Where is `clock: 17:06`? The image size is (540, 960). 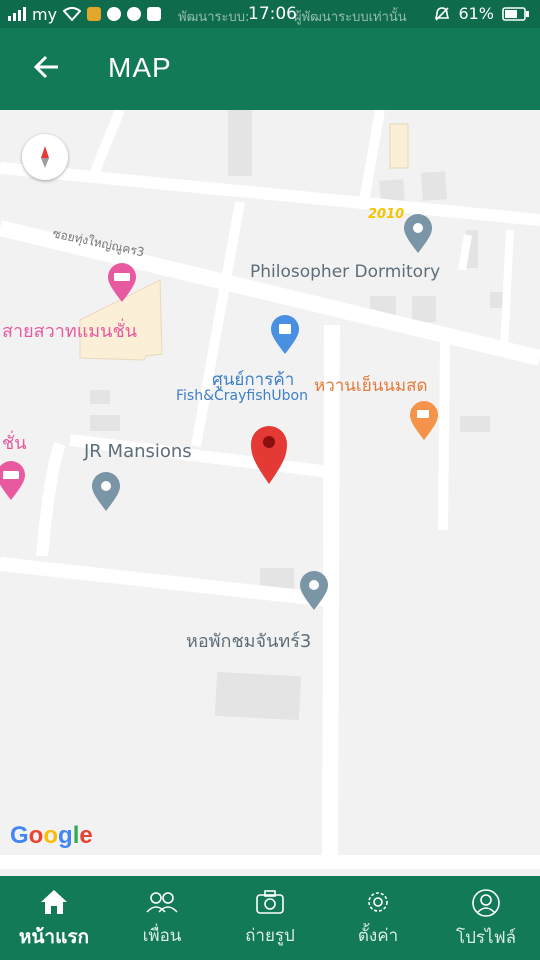 clock: 17:06 is located at coordinates (272, 14).